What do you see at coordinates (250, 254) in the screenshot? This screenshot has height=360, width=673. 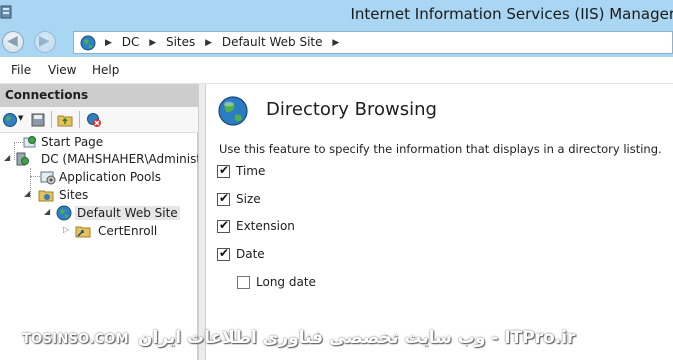 I see `checkbox-label: Date` at bounding box center [250, 254].